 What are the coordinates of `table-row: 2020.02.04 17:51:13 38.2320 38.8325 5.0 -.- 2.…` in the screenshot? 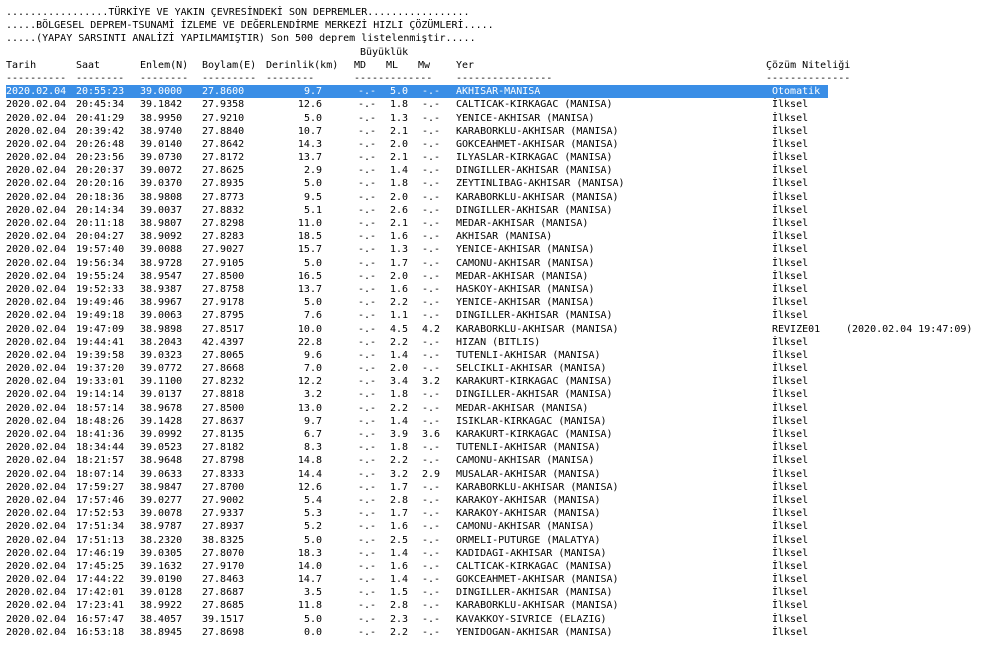 It's located at (503, 540).